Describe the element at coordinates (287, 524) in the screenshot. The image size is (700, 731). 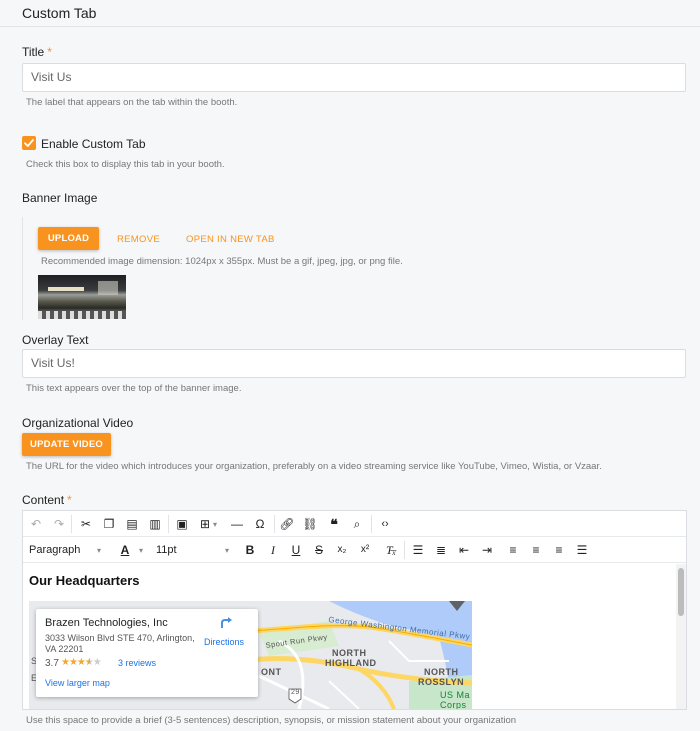
I see `link-icon: 🔗︎` at that location.